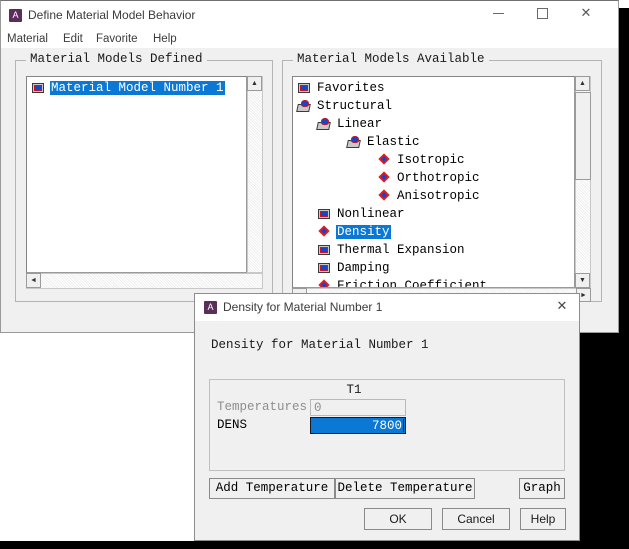 The image size is (629, 549). I want to click on add-temperature-button: Add Temperature, so click(272, 488).